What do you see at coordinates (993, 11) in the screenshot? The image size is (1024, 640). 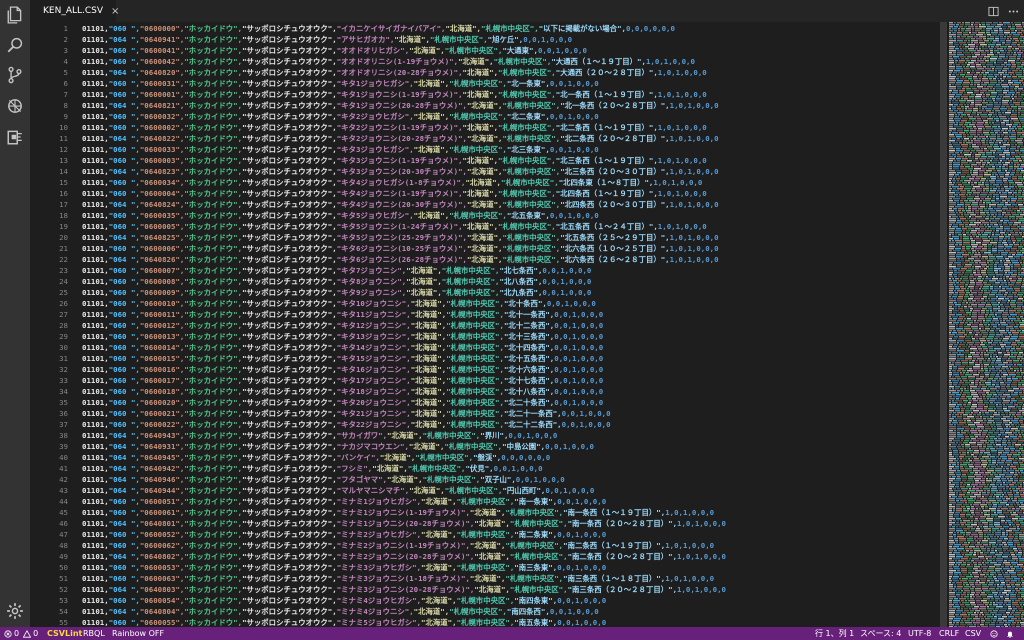 I see `split-editor-icon` at bounding box center [993, 11].